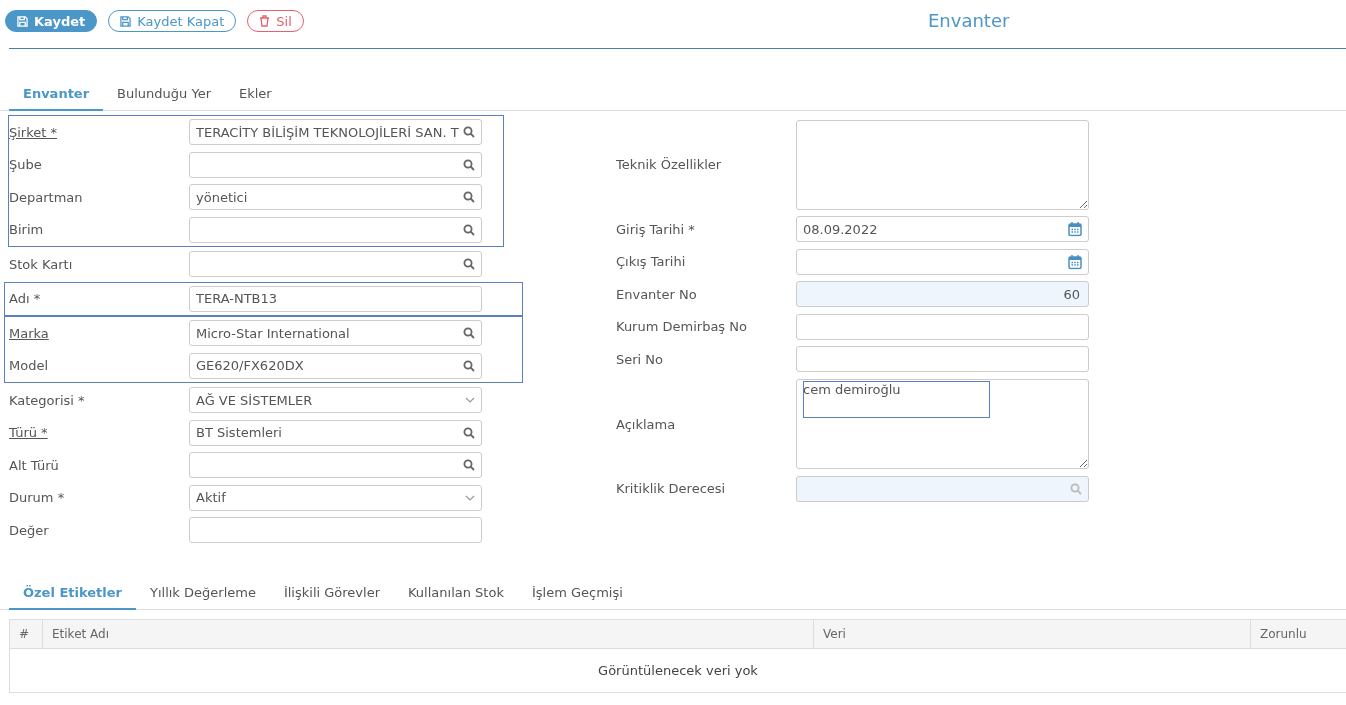  I want to click on field-label: Kategorisi *, so click(47, 400).